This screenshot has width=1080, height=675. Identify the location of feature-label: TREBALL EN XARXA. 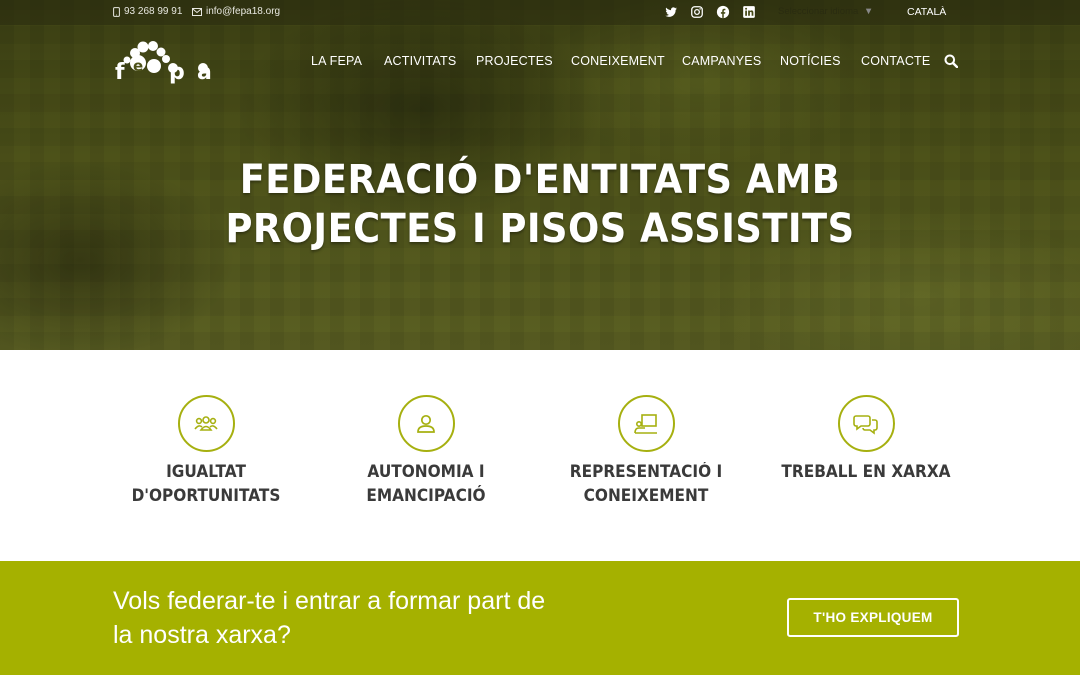
(866, 472).